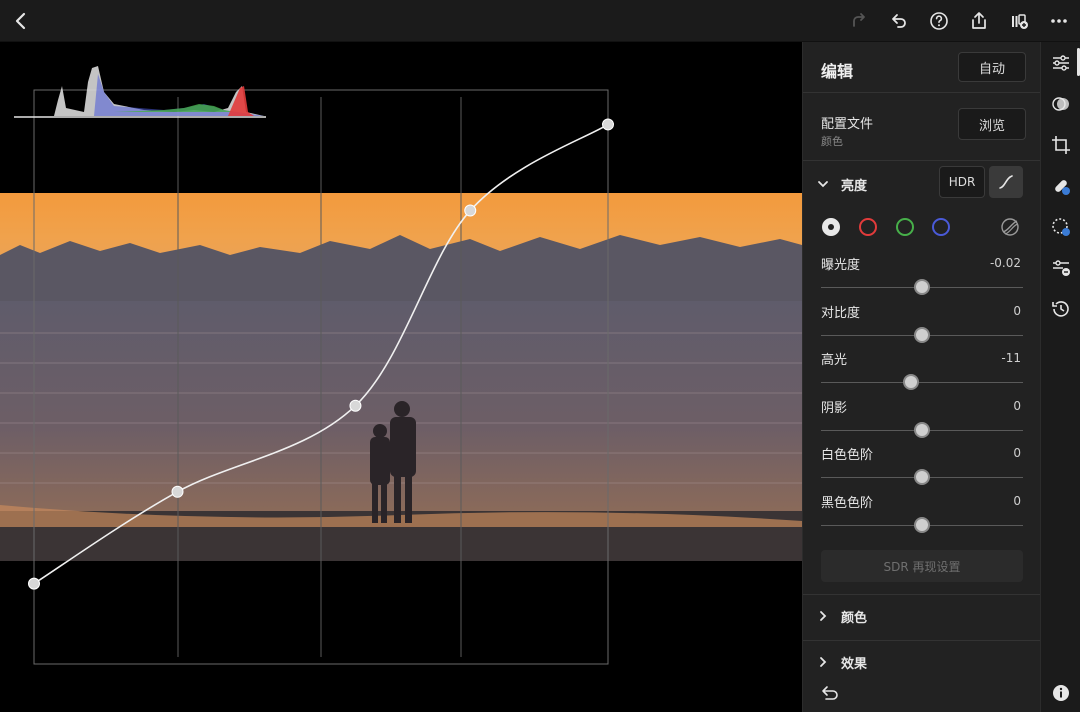  I want to click on slider-label: 白色色阶, so click(847, 456).